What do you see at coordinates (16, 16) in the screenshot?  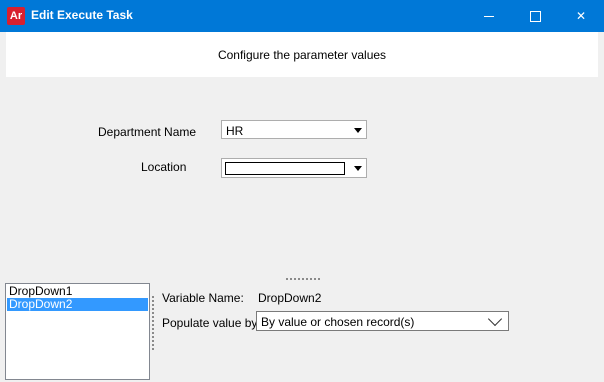 I see `app-icon: Ar` at bounding box center [16, 16].